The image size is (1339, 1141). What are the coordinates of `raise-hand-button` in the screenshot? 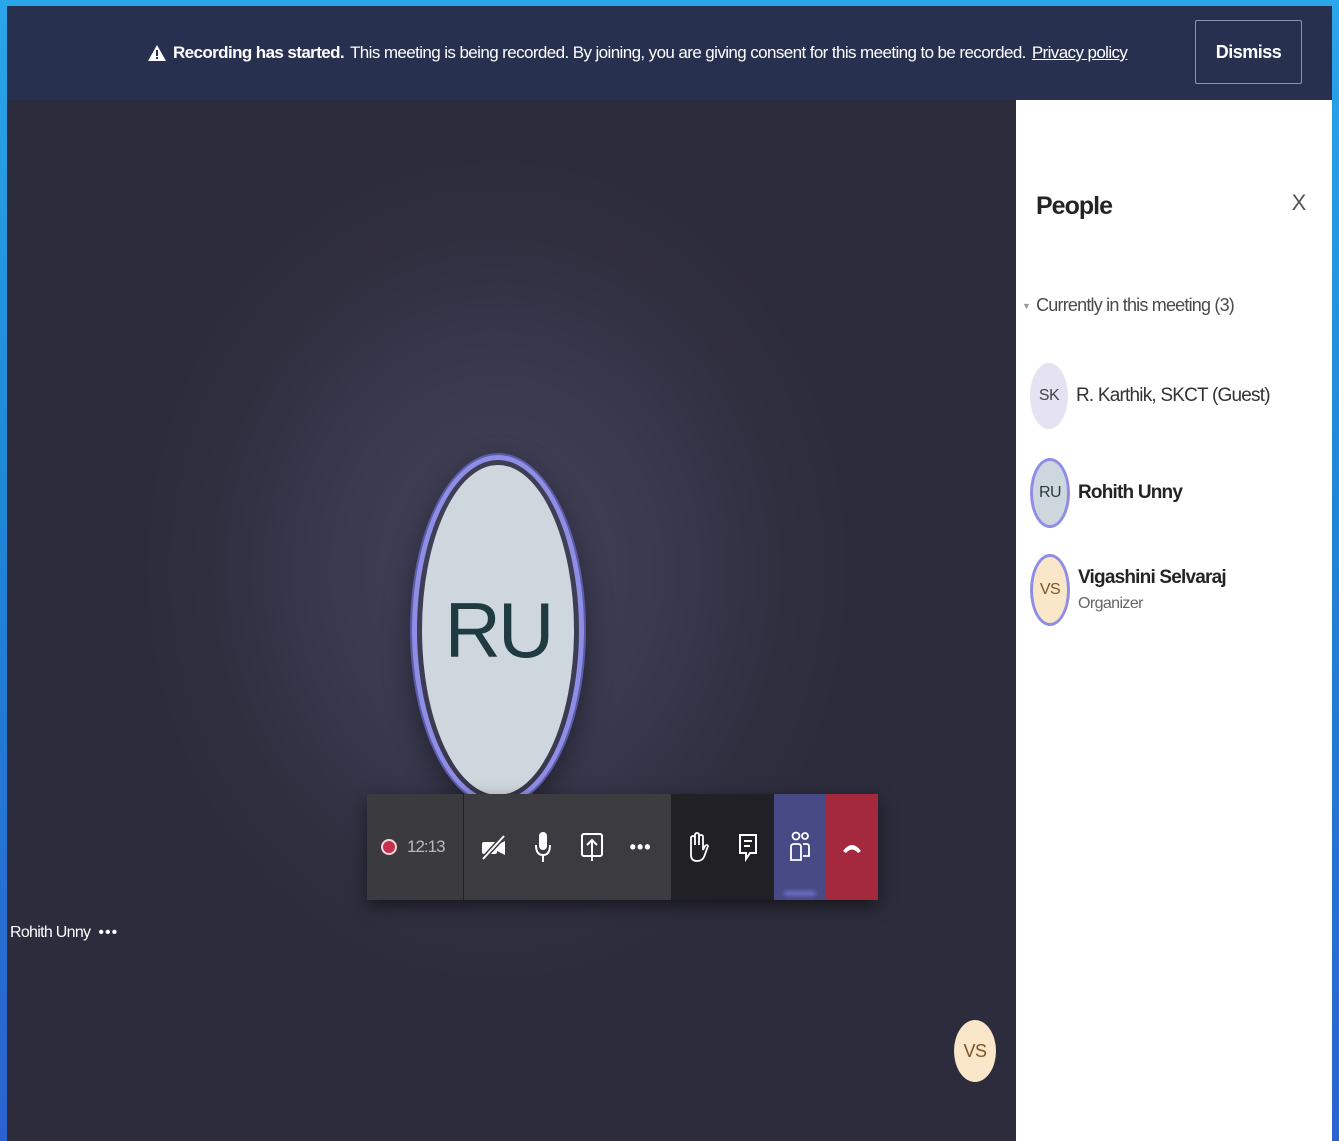 It's located at (697, 847).